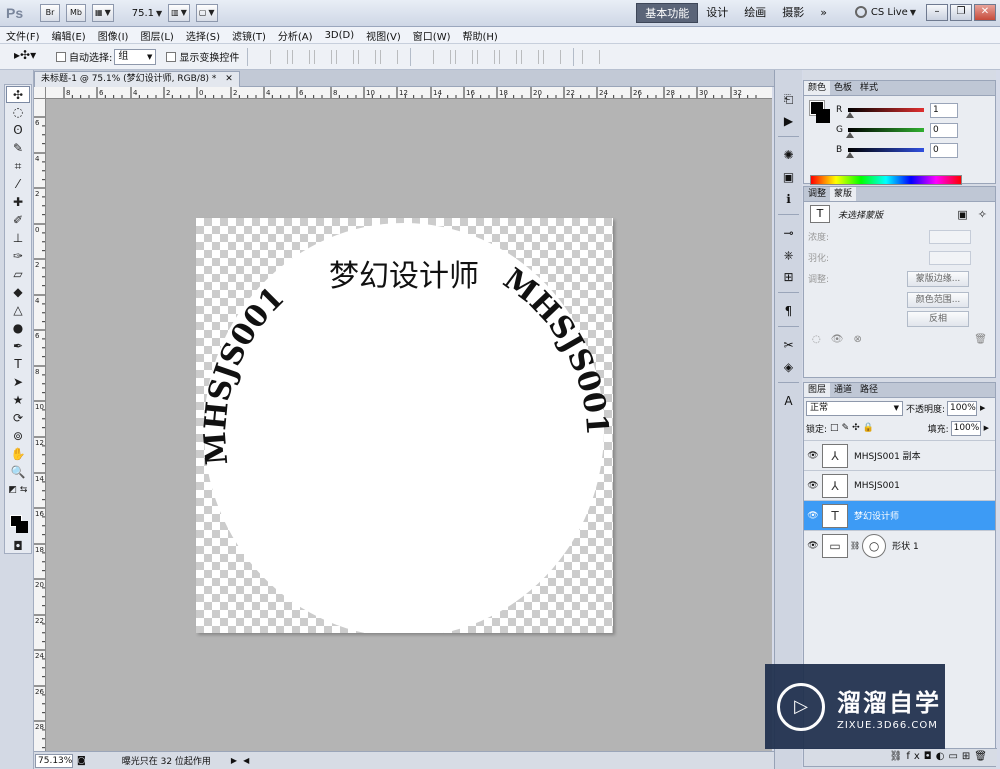 This screenshot has height=769, width=1000. What do you see at coordinates (18, 202) in the screenshot?
I see `healing-brush-tool-icon: ✚` at bounding box center [18, 202].